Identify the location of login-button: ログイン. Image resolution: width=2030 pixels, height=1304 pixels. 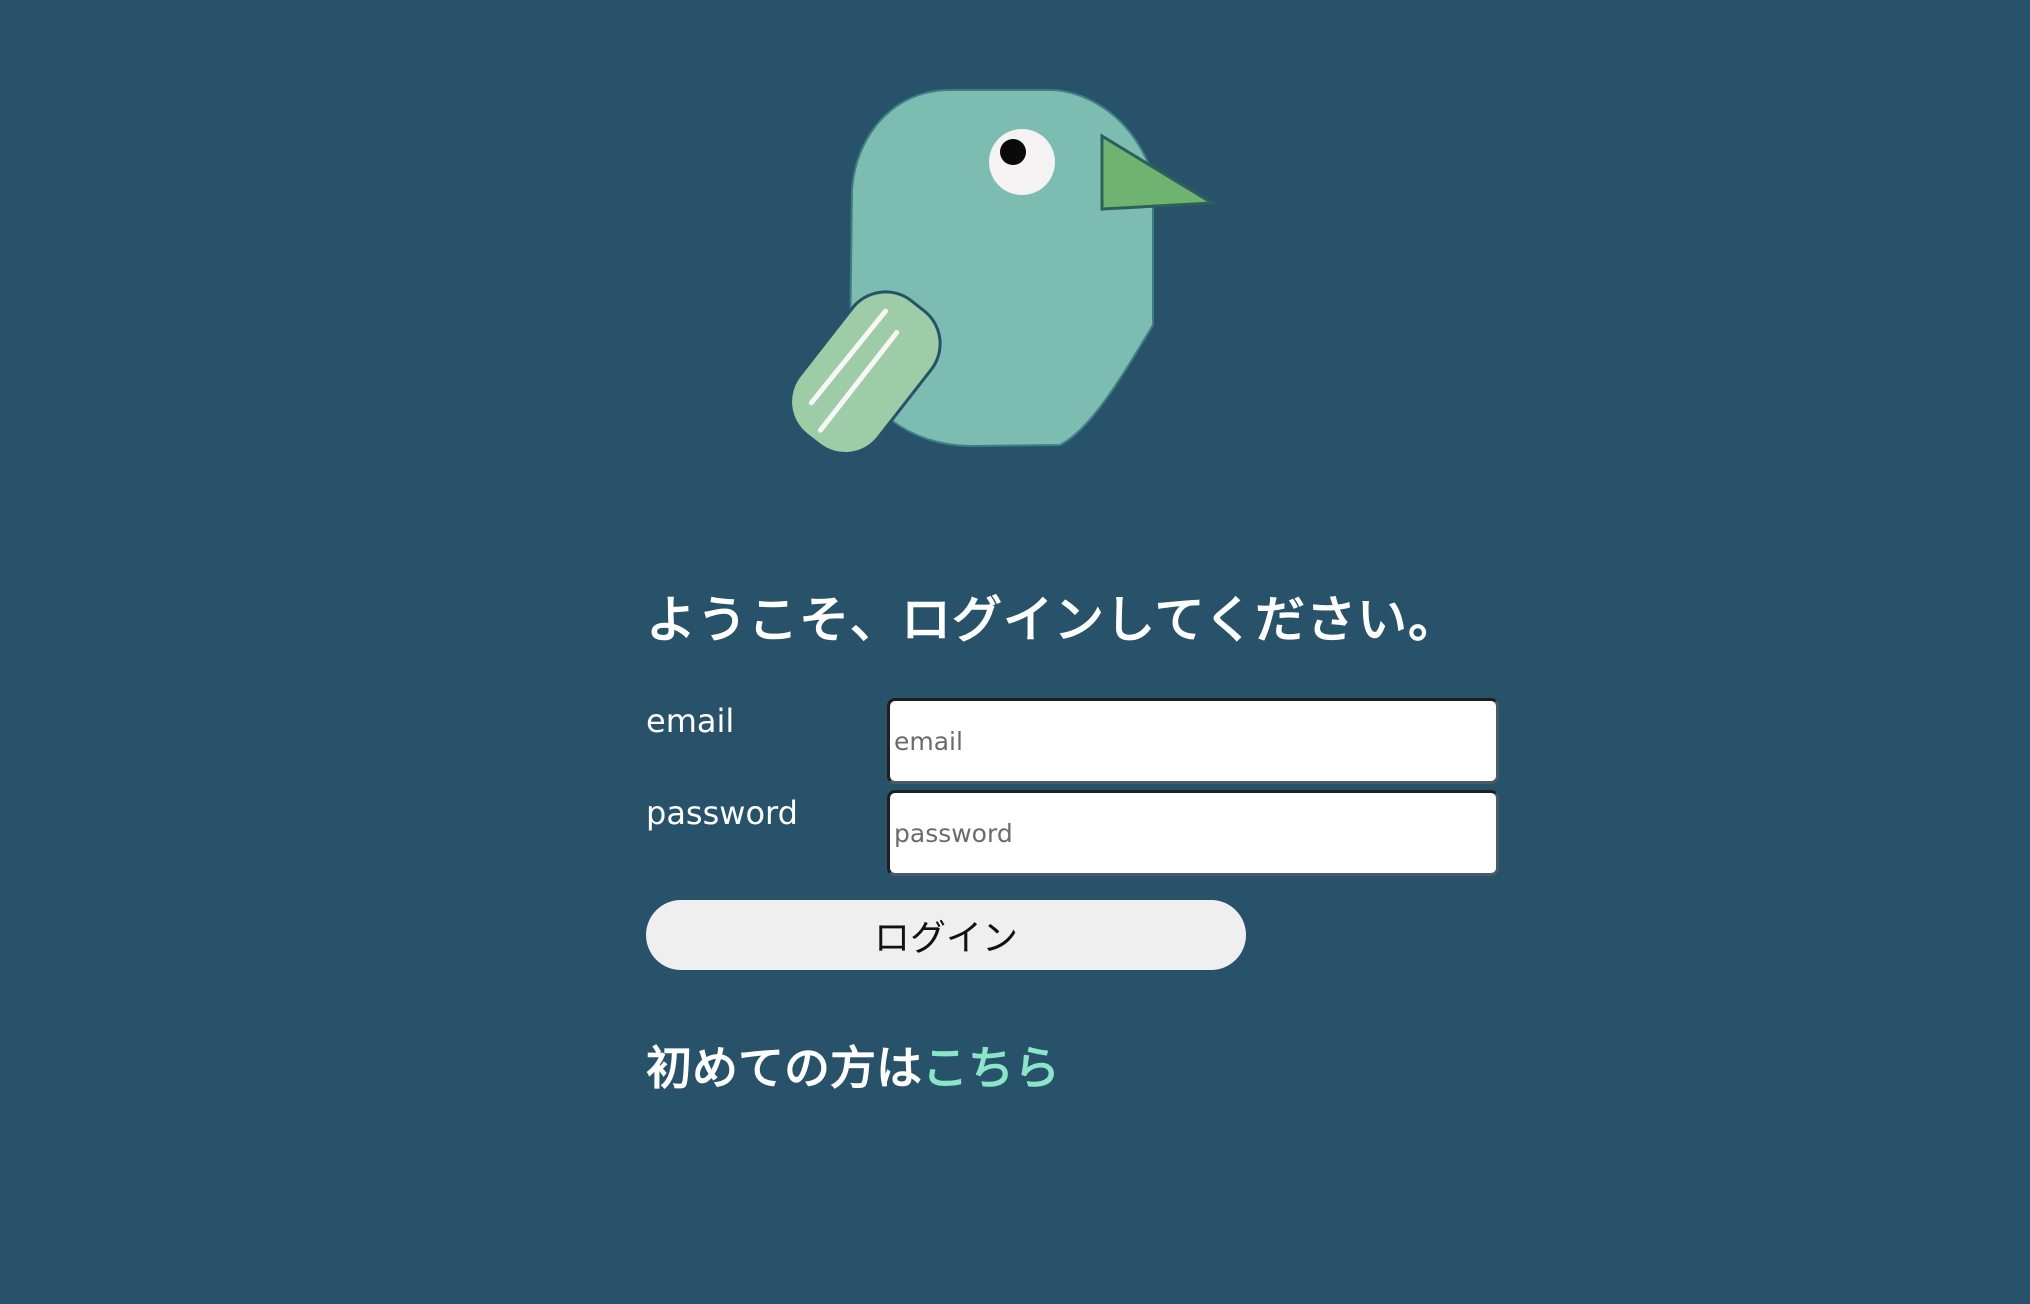
(946, 935).